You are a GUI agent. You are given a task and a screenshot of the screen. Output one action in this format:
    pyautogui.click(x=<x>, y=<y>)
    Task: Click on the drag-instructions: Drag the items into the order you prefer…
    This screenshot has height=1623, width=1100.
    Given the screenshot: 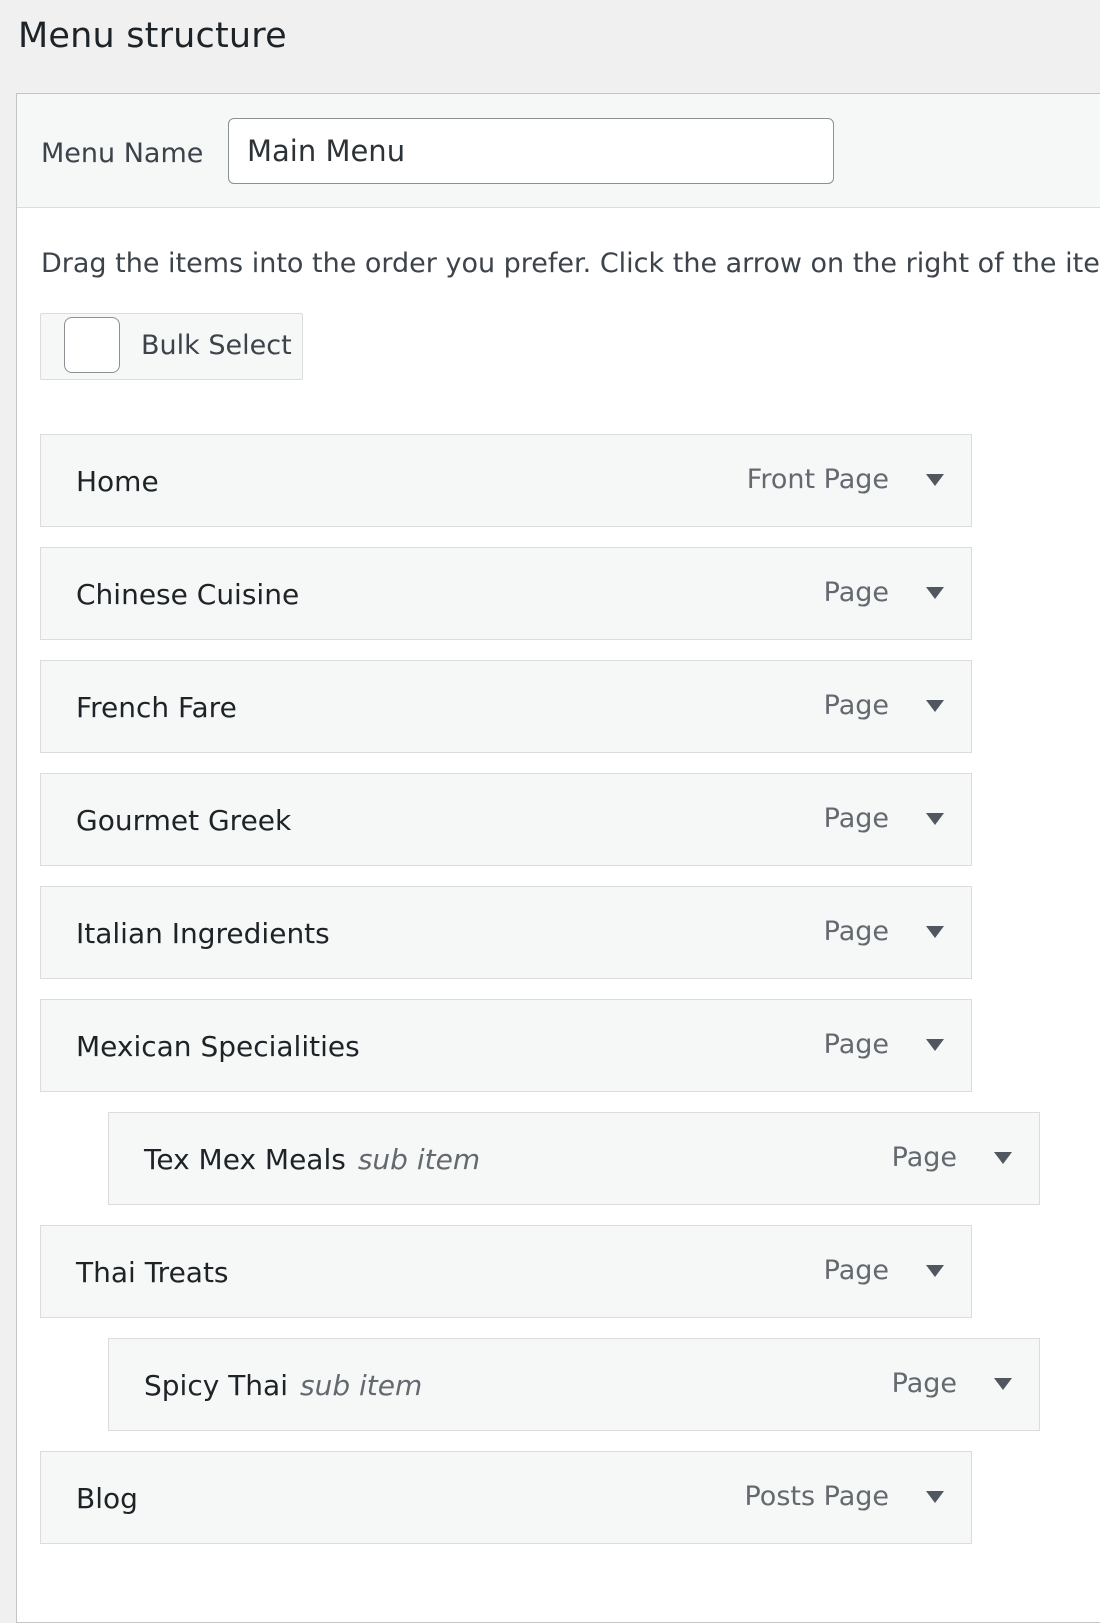 What is the action you would take?
    pyautogui.click(x=570, y=263)
    